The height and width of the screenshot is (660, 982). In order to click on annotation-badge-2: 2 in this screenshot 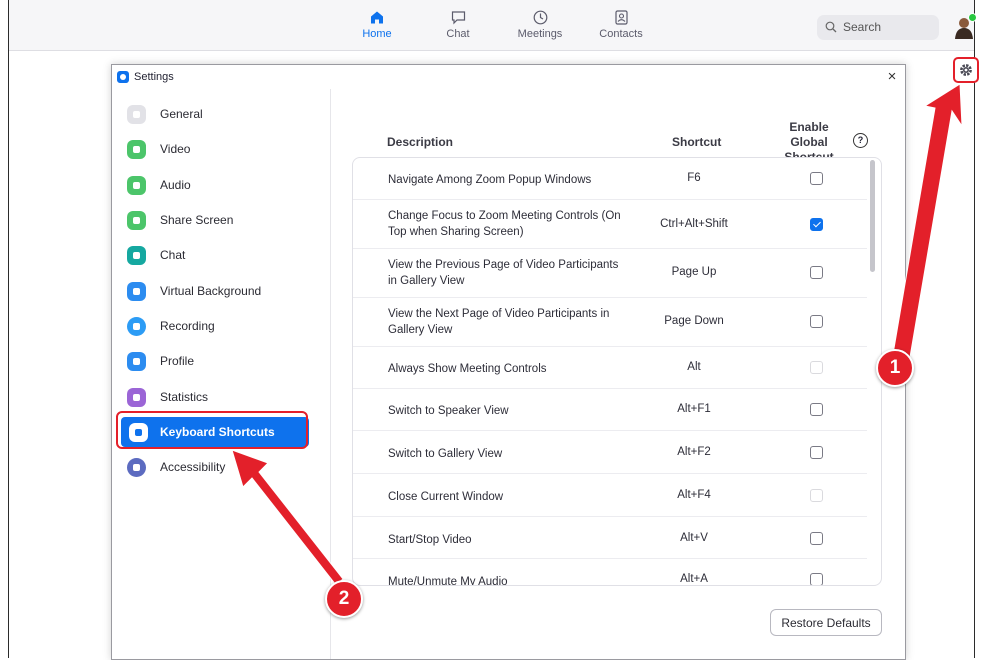, I will do `click(344, 599)`.